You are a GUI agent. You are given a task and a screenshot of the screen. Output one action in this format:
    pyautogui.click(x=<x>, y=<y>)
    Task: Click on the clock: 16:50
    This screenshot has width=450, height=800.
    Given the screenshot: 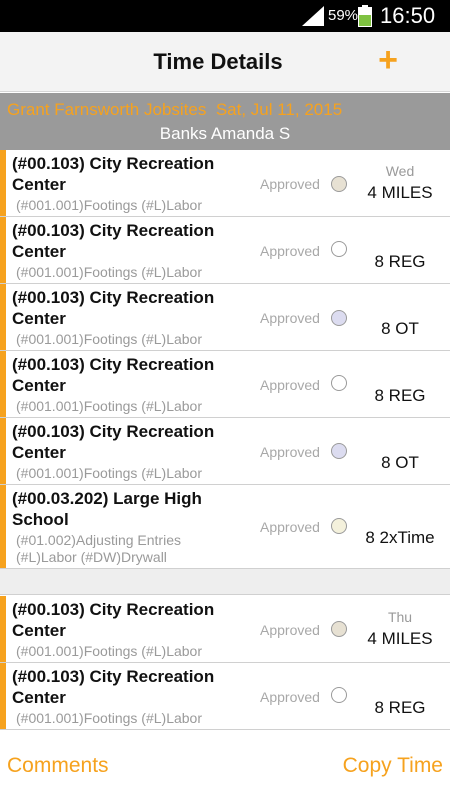 What is the action you would take?
    pyautogui.click(x=408, y=15)
    